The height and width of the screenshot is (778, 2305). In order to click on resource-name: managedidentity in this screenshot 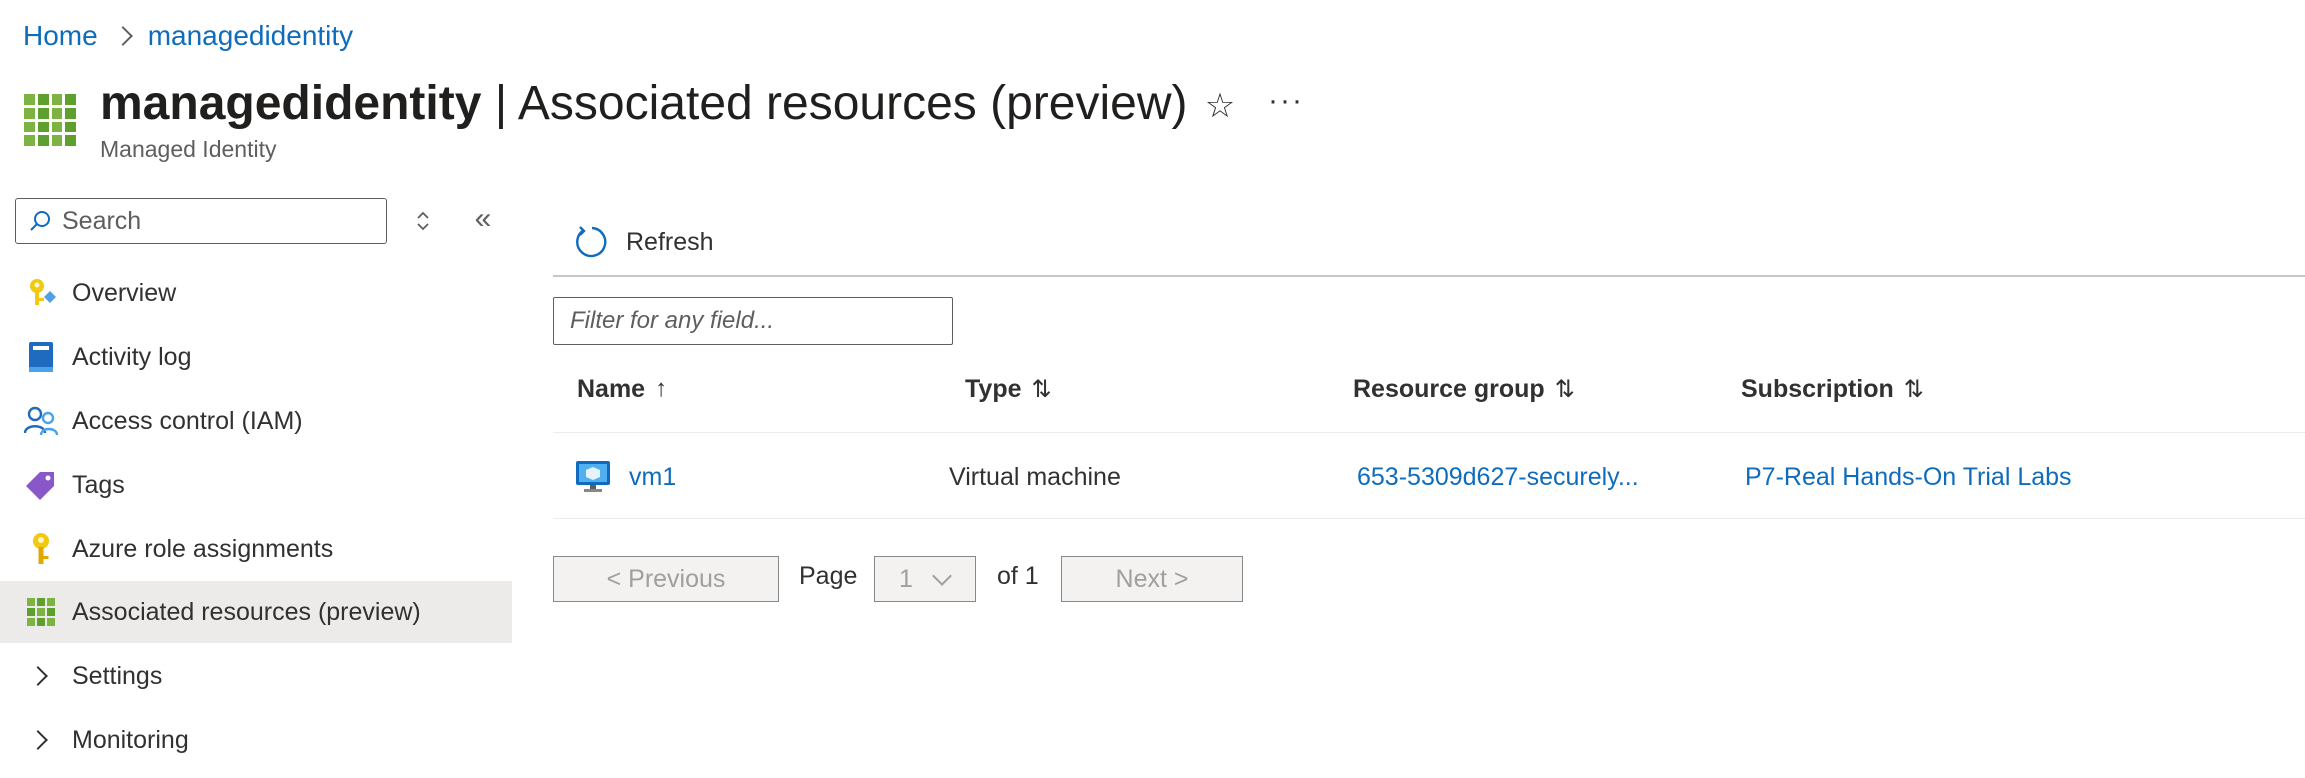, I will do `click(291, 103)`.